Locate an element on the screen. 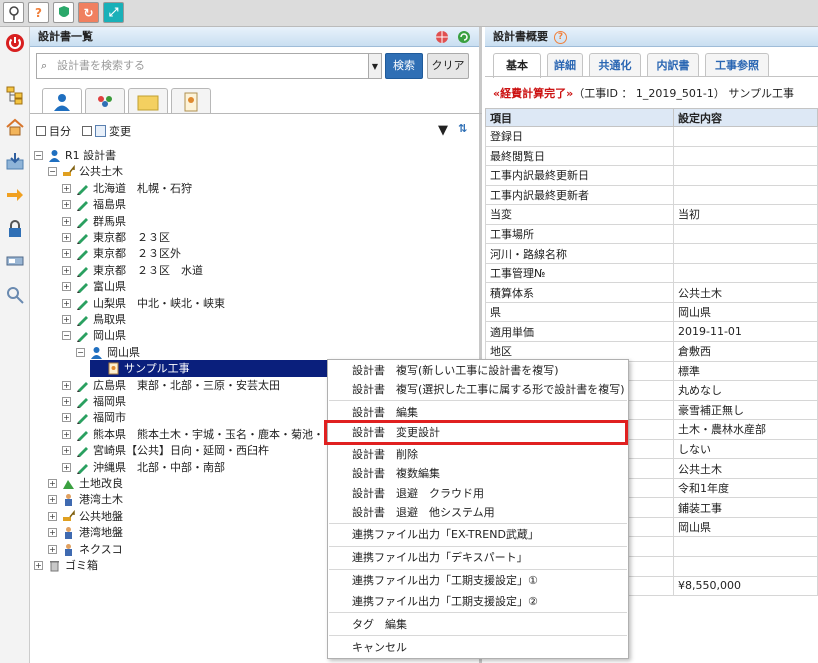 The height and width of the screenshot is (663, 818). tree-node: + 福岡県 is located at coordinates (94, 401).